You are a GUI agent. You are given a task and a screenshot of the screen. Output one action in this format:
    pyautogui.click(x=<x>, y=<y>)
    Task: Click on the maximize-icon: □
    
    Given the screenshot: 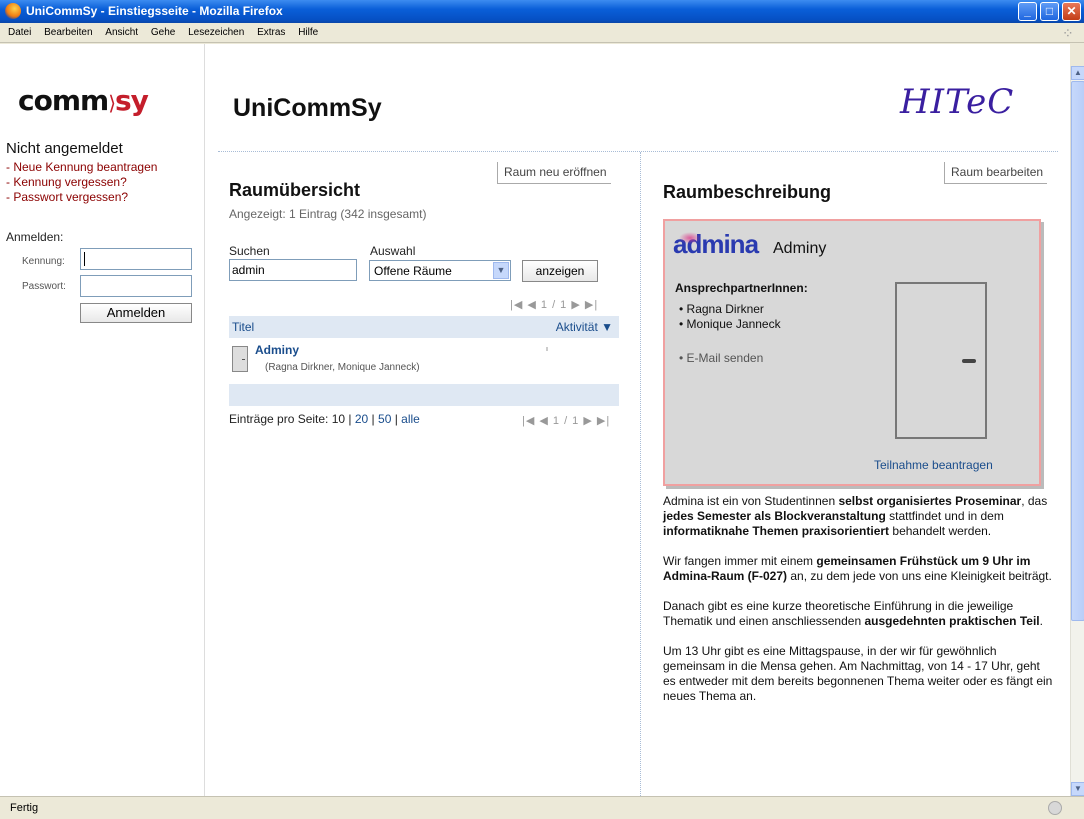 What is the action you would take?
    pyautogui.click(x=1049, y=11)
    